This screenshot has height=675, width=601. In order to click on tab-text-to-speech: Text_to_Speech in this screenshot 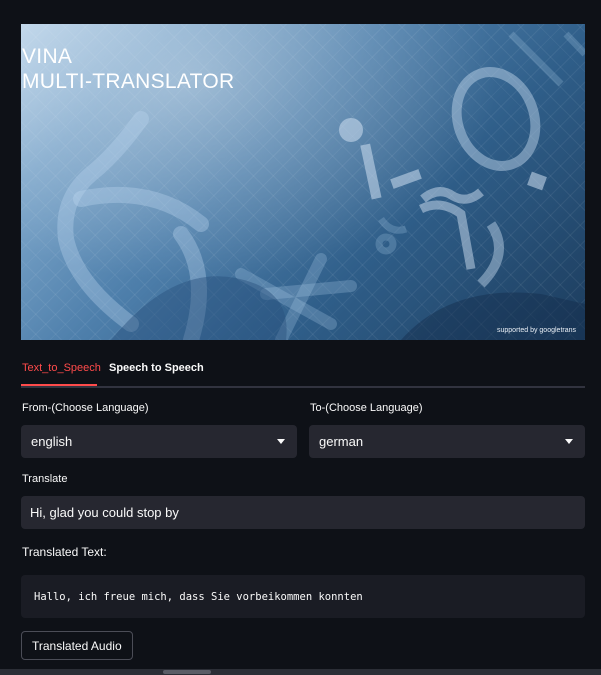, I will do `click(61, 368)`.